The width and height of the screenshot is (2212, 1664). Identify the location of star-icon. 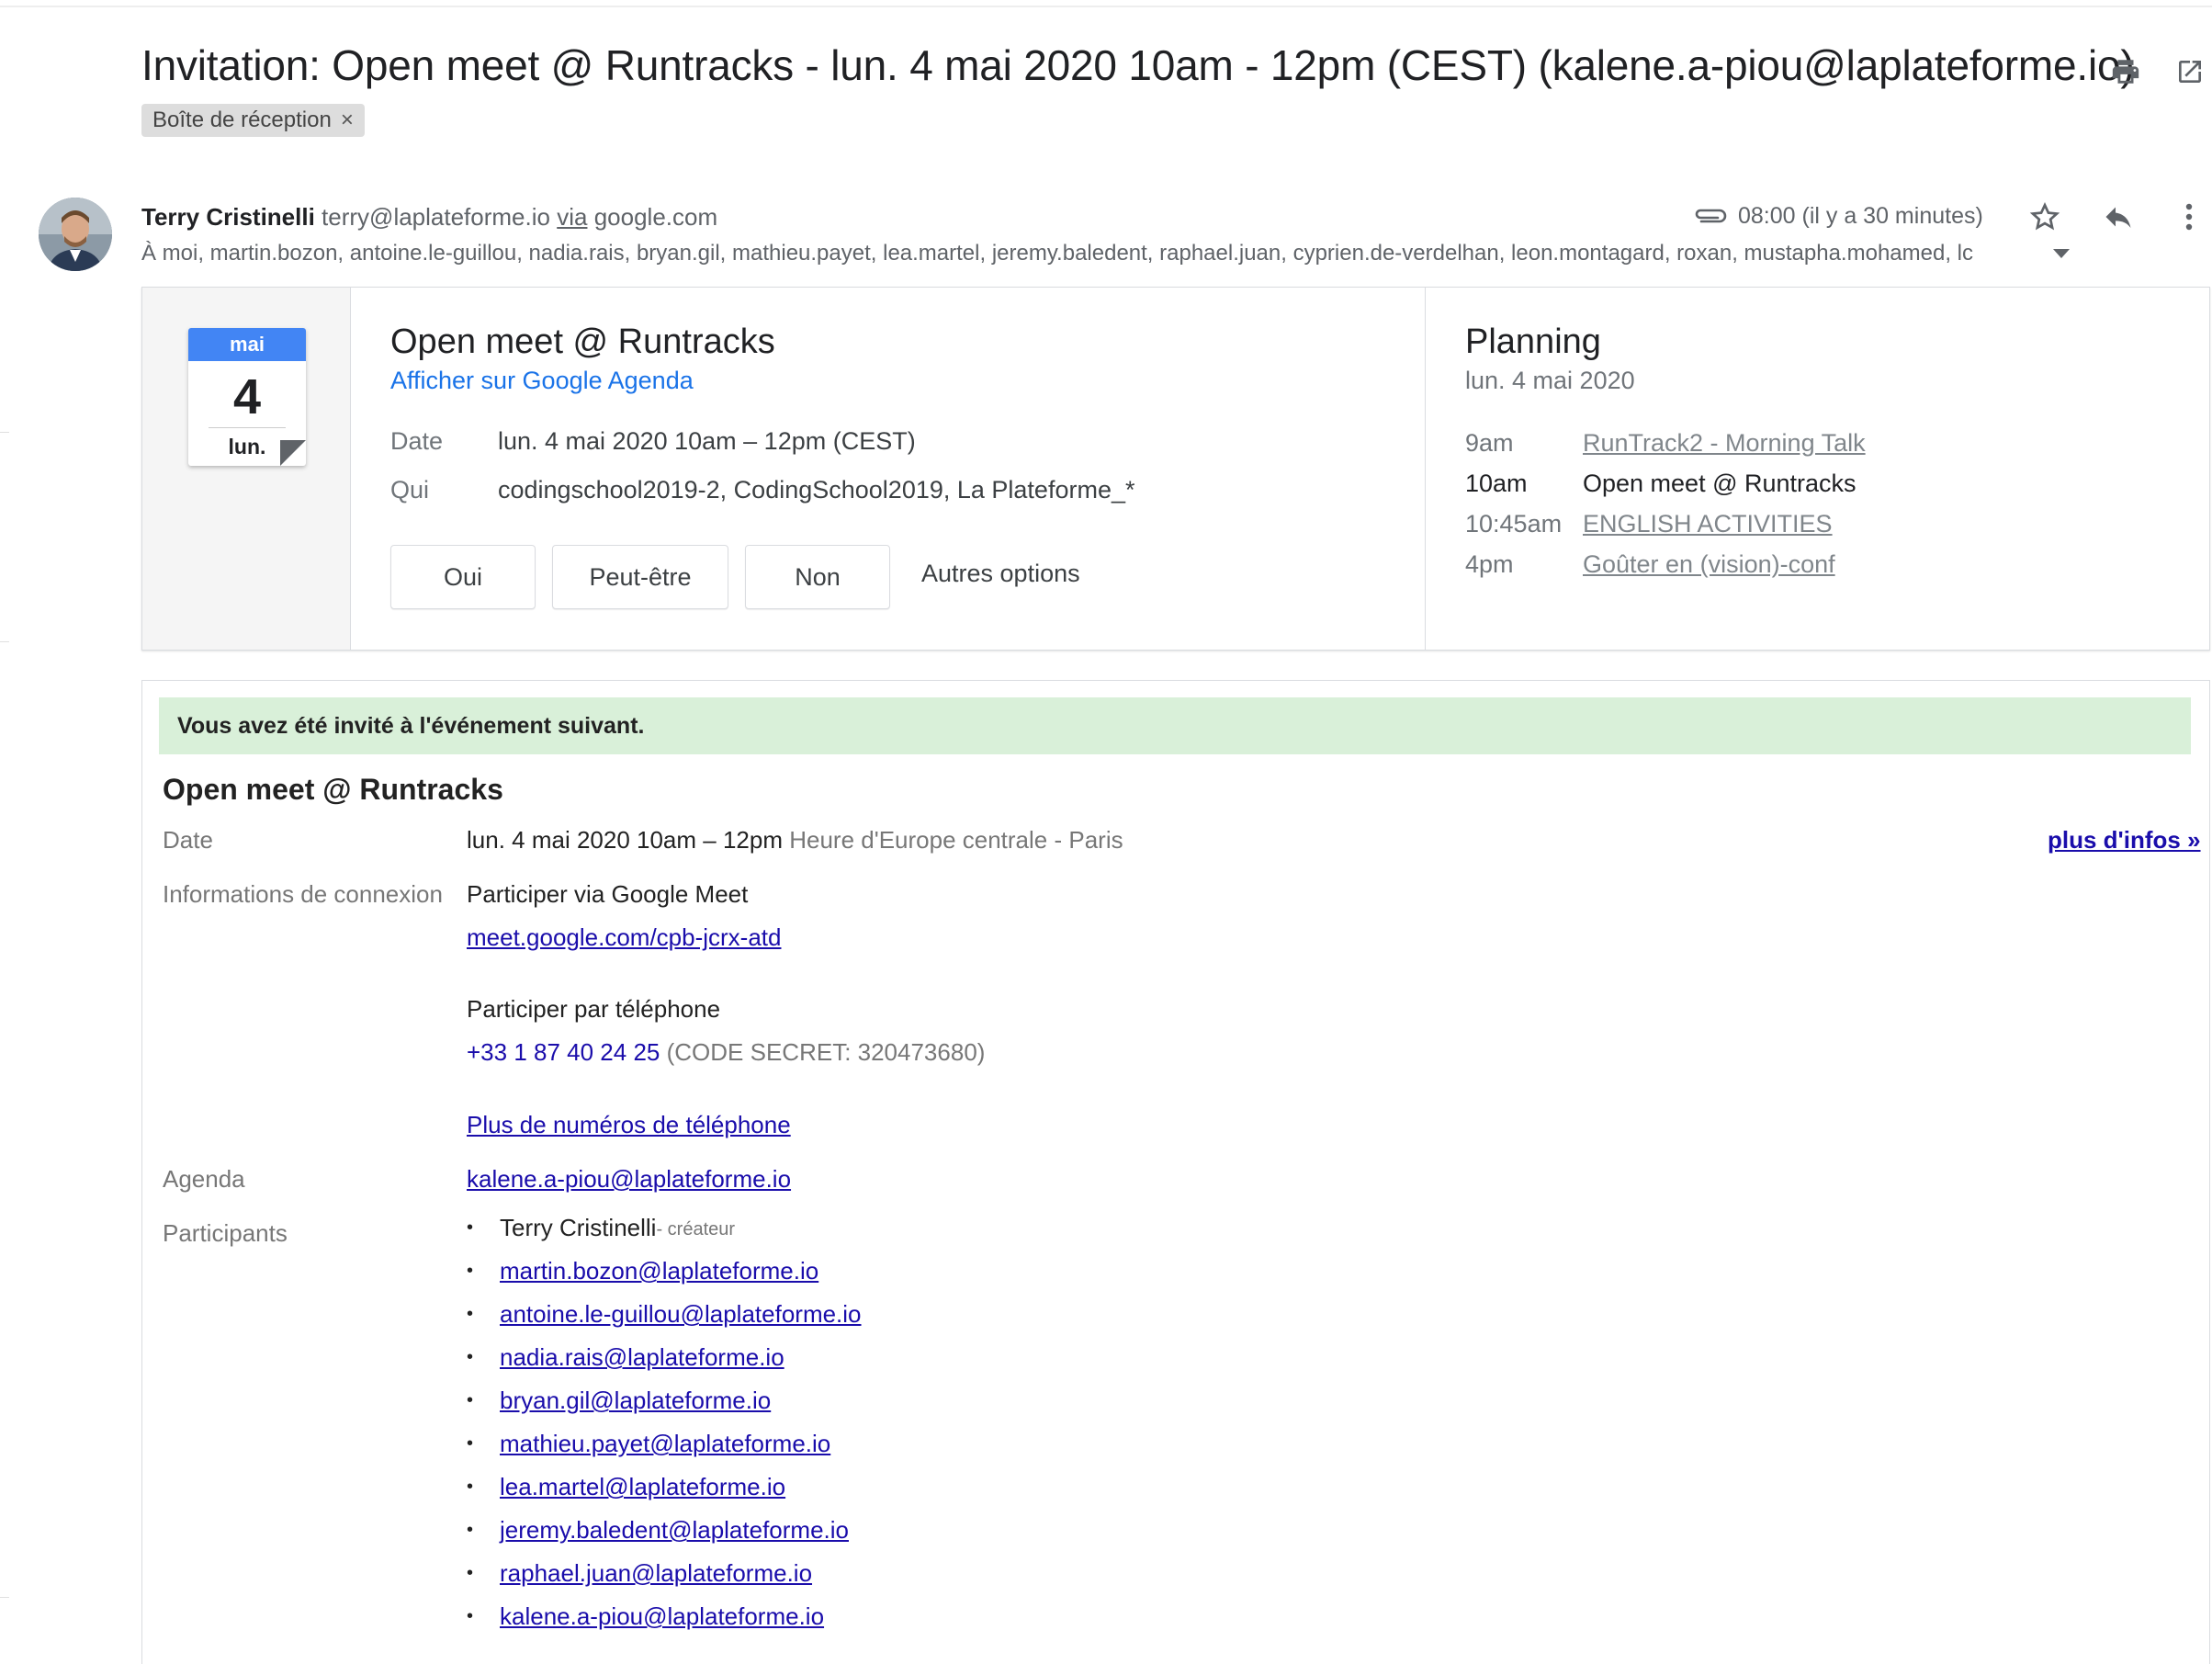
(2045, 217).